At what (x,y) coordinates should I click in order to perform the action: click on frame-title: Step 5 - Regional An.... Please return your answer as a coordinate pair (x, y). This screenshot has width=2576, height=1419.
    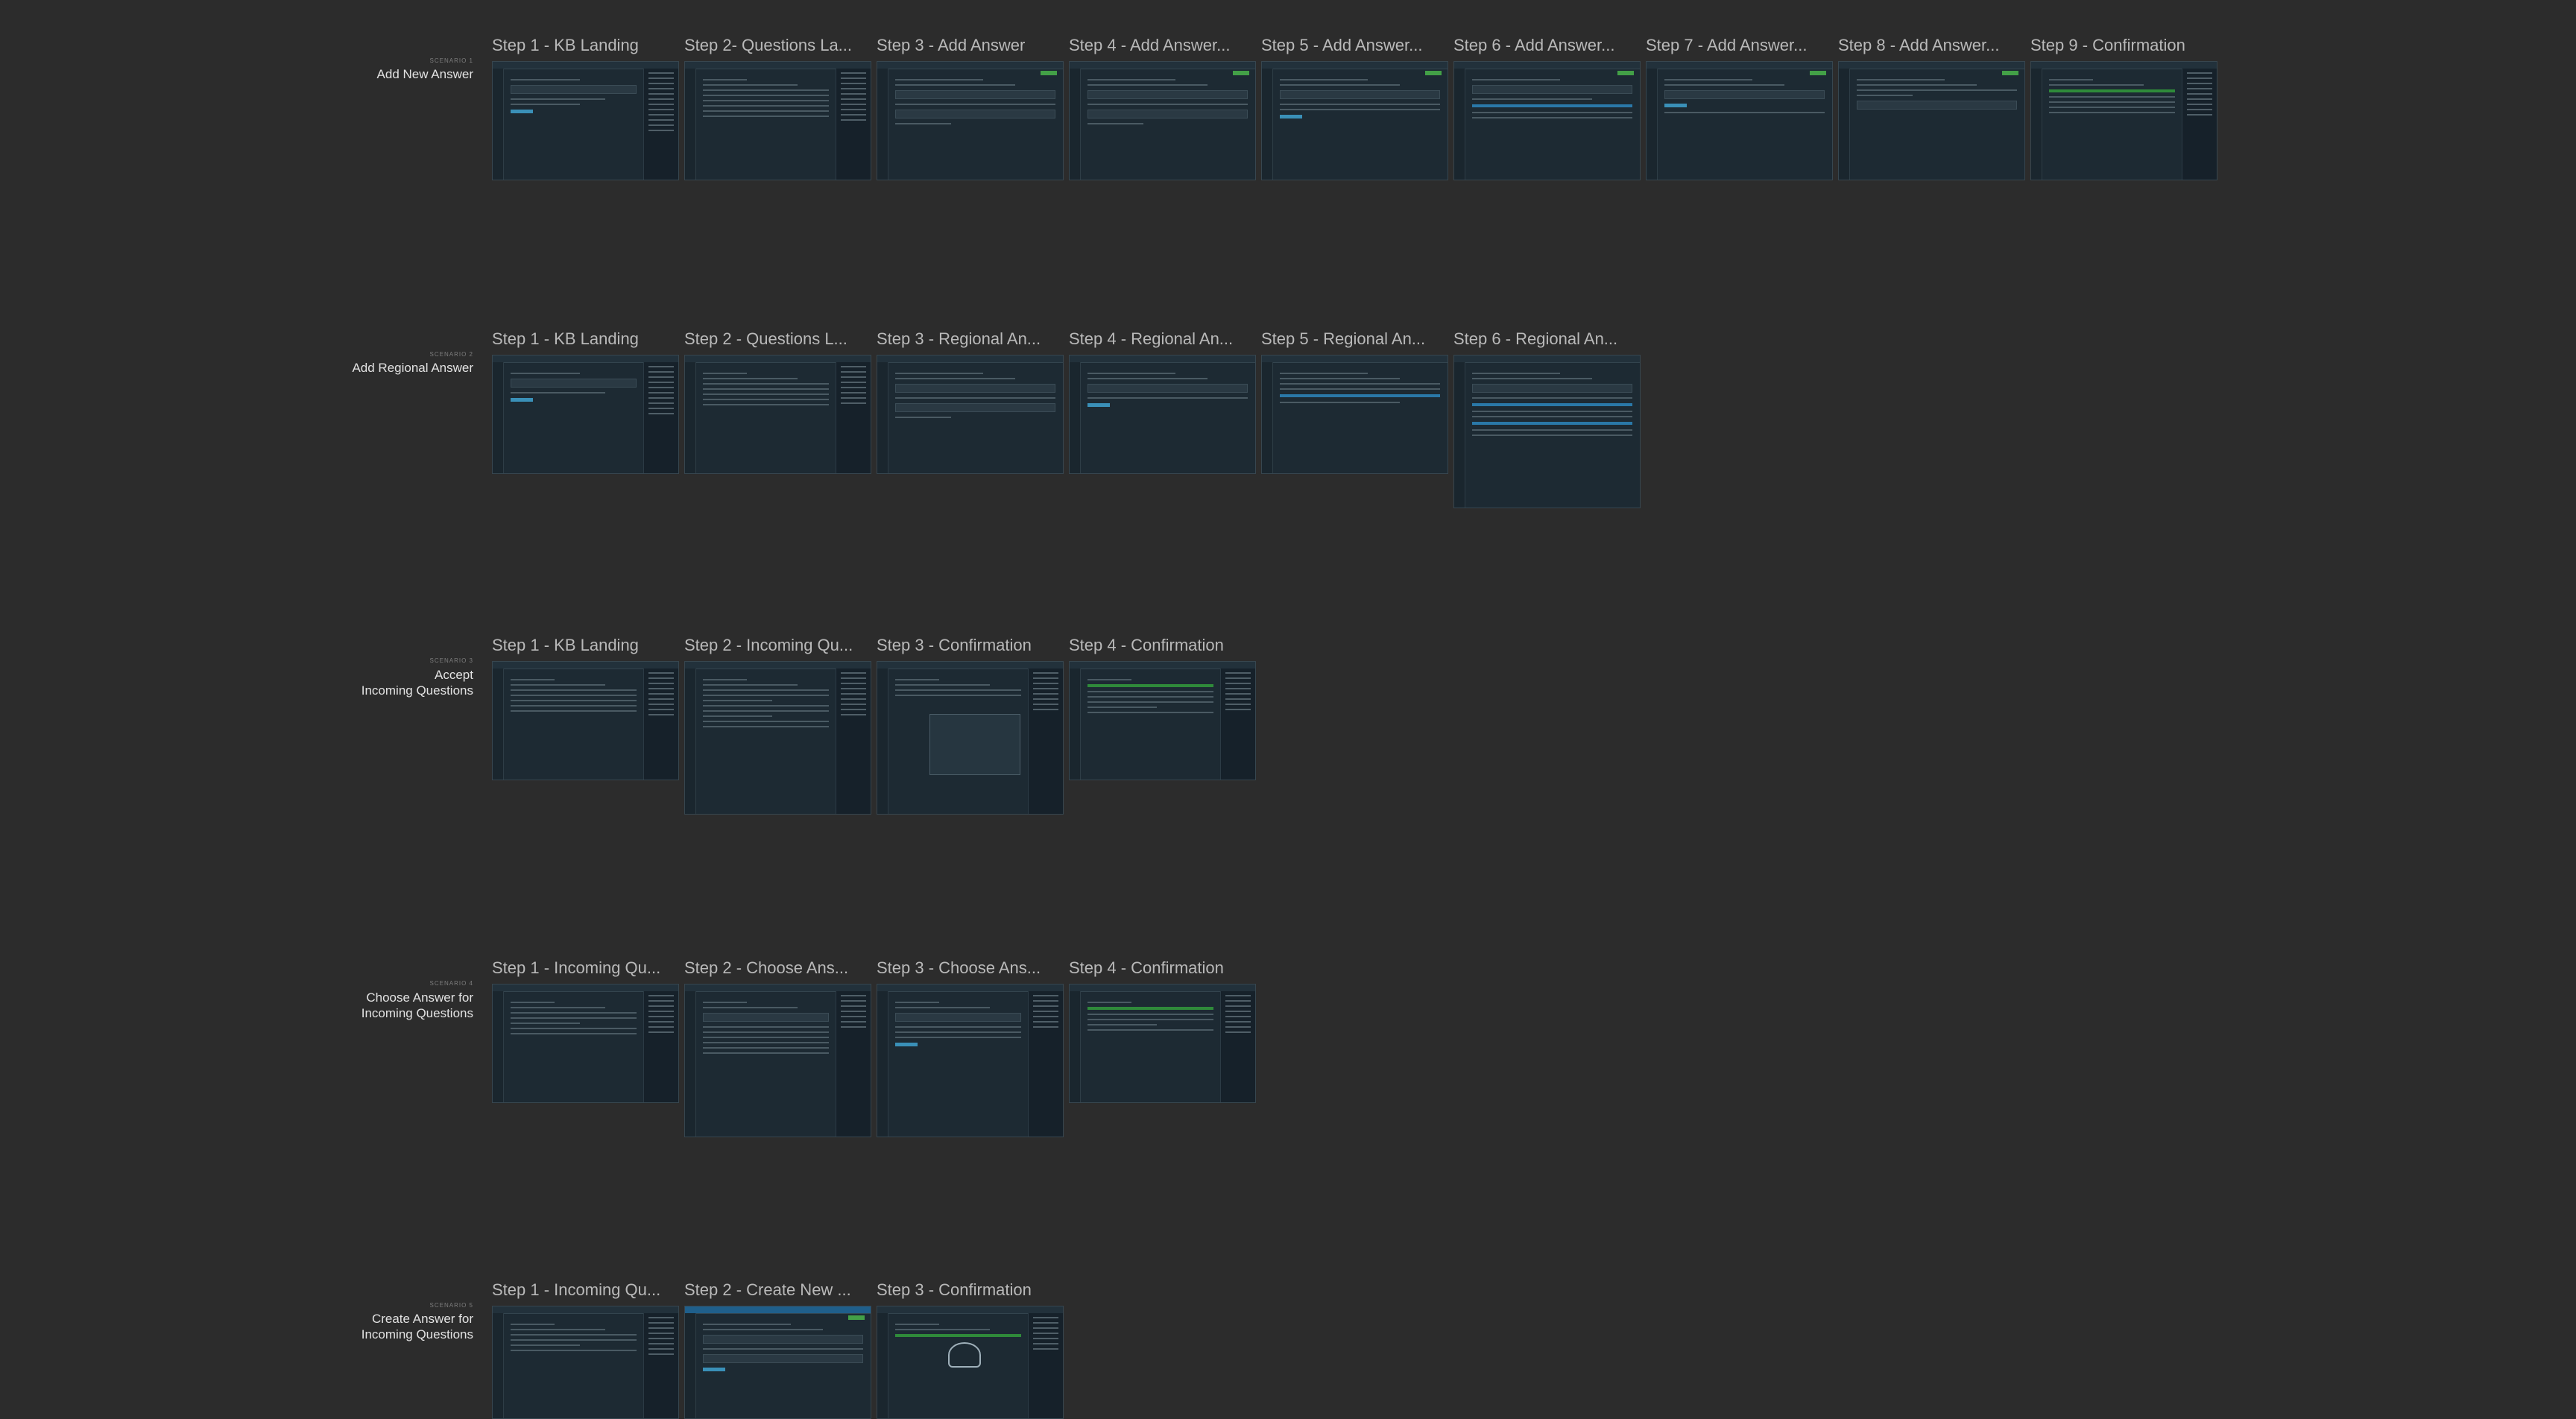
    Looking at the image, I should click on (1352, 339).